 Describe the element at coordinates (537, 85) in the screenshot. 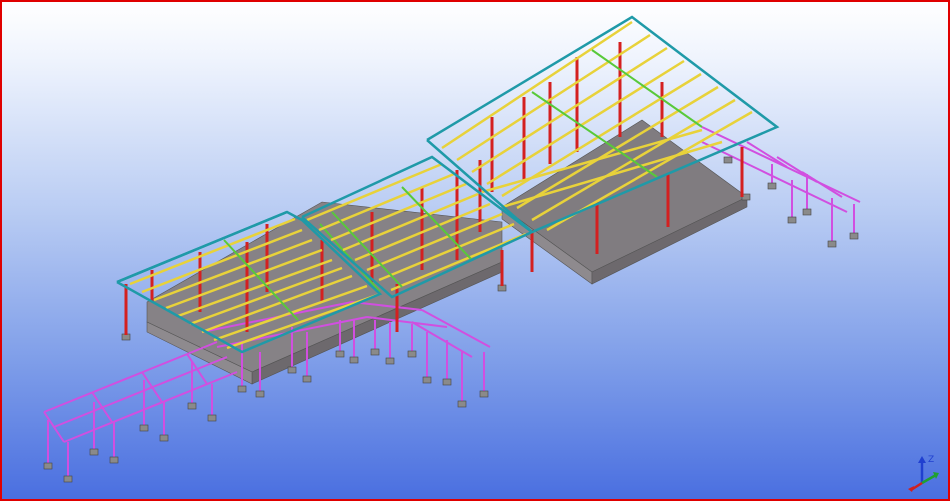

I see `purlin` at that location.